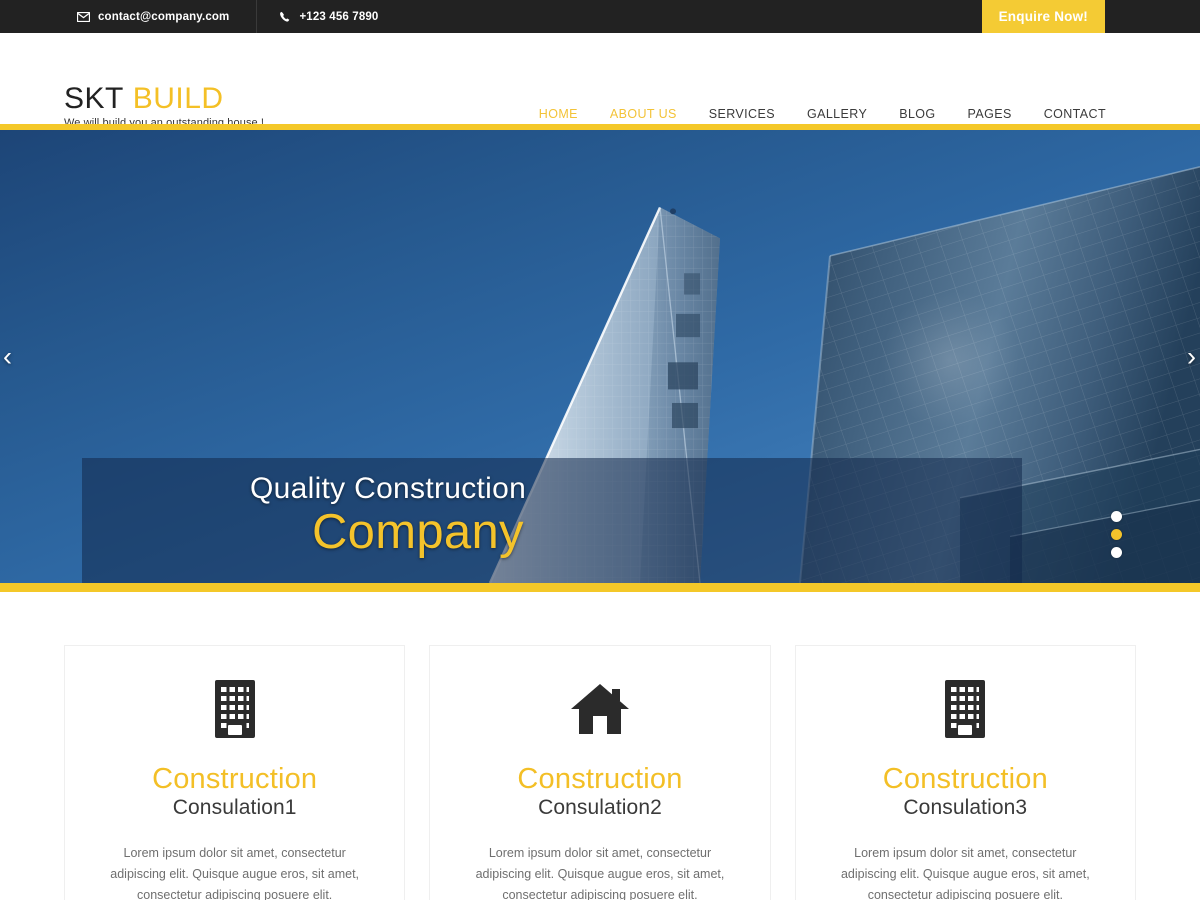 The image size is (1200, 900). I want to click on logo-text-accent: BUILD, so click(178, 98).